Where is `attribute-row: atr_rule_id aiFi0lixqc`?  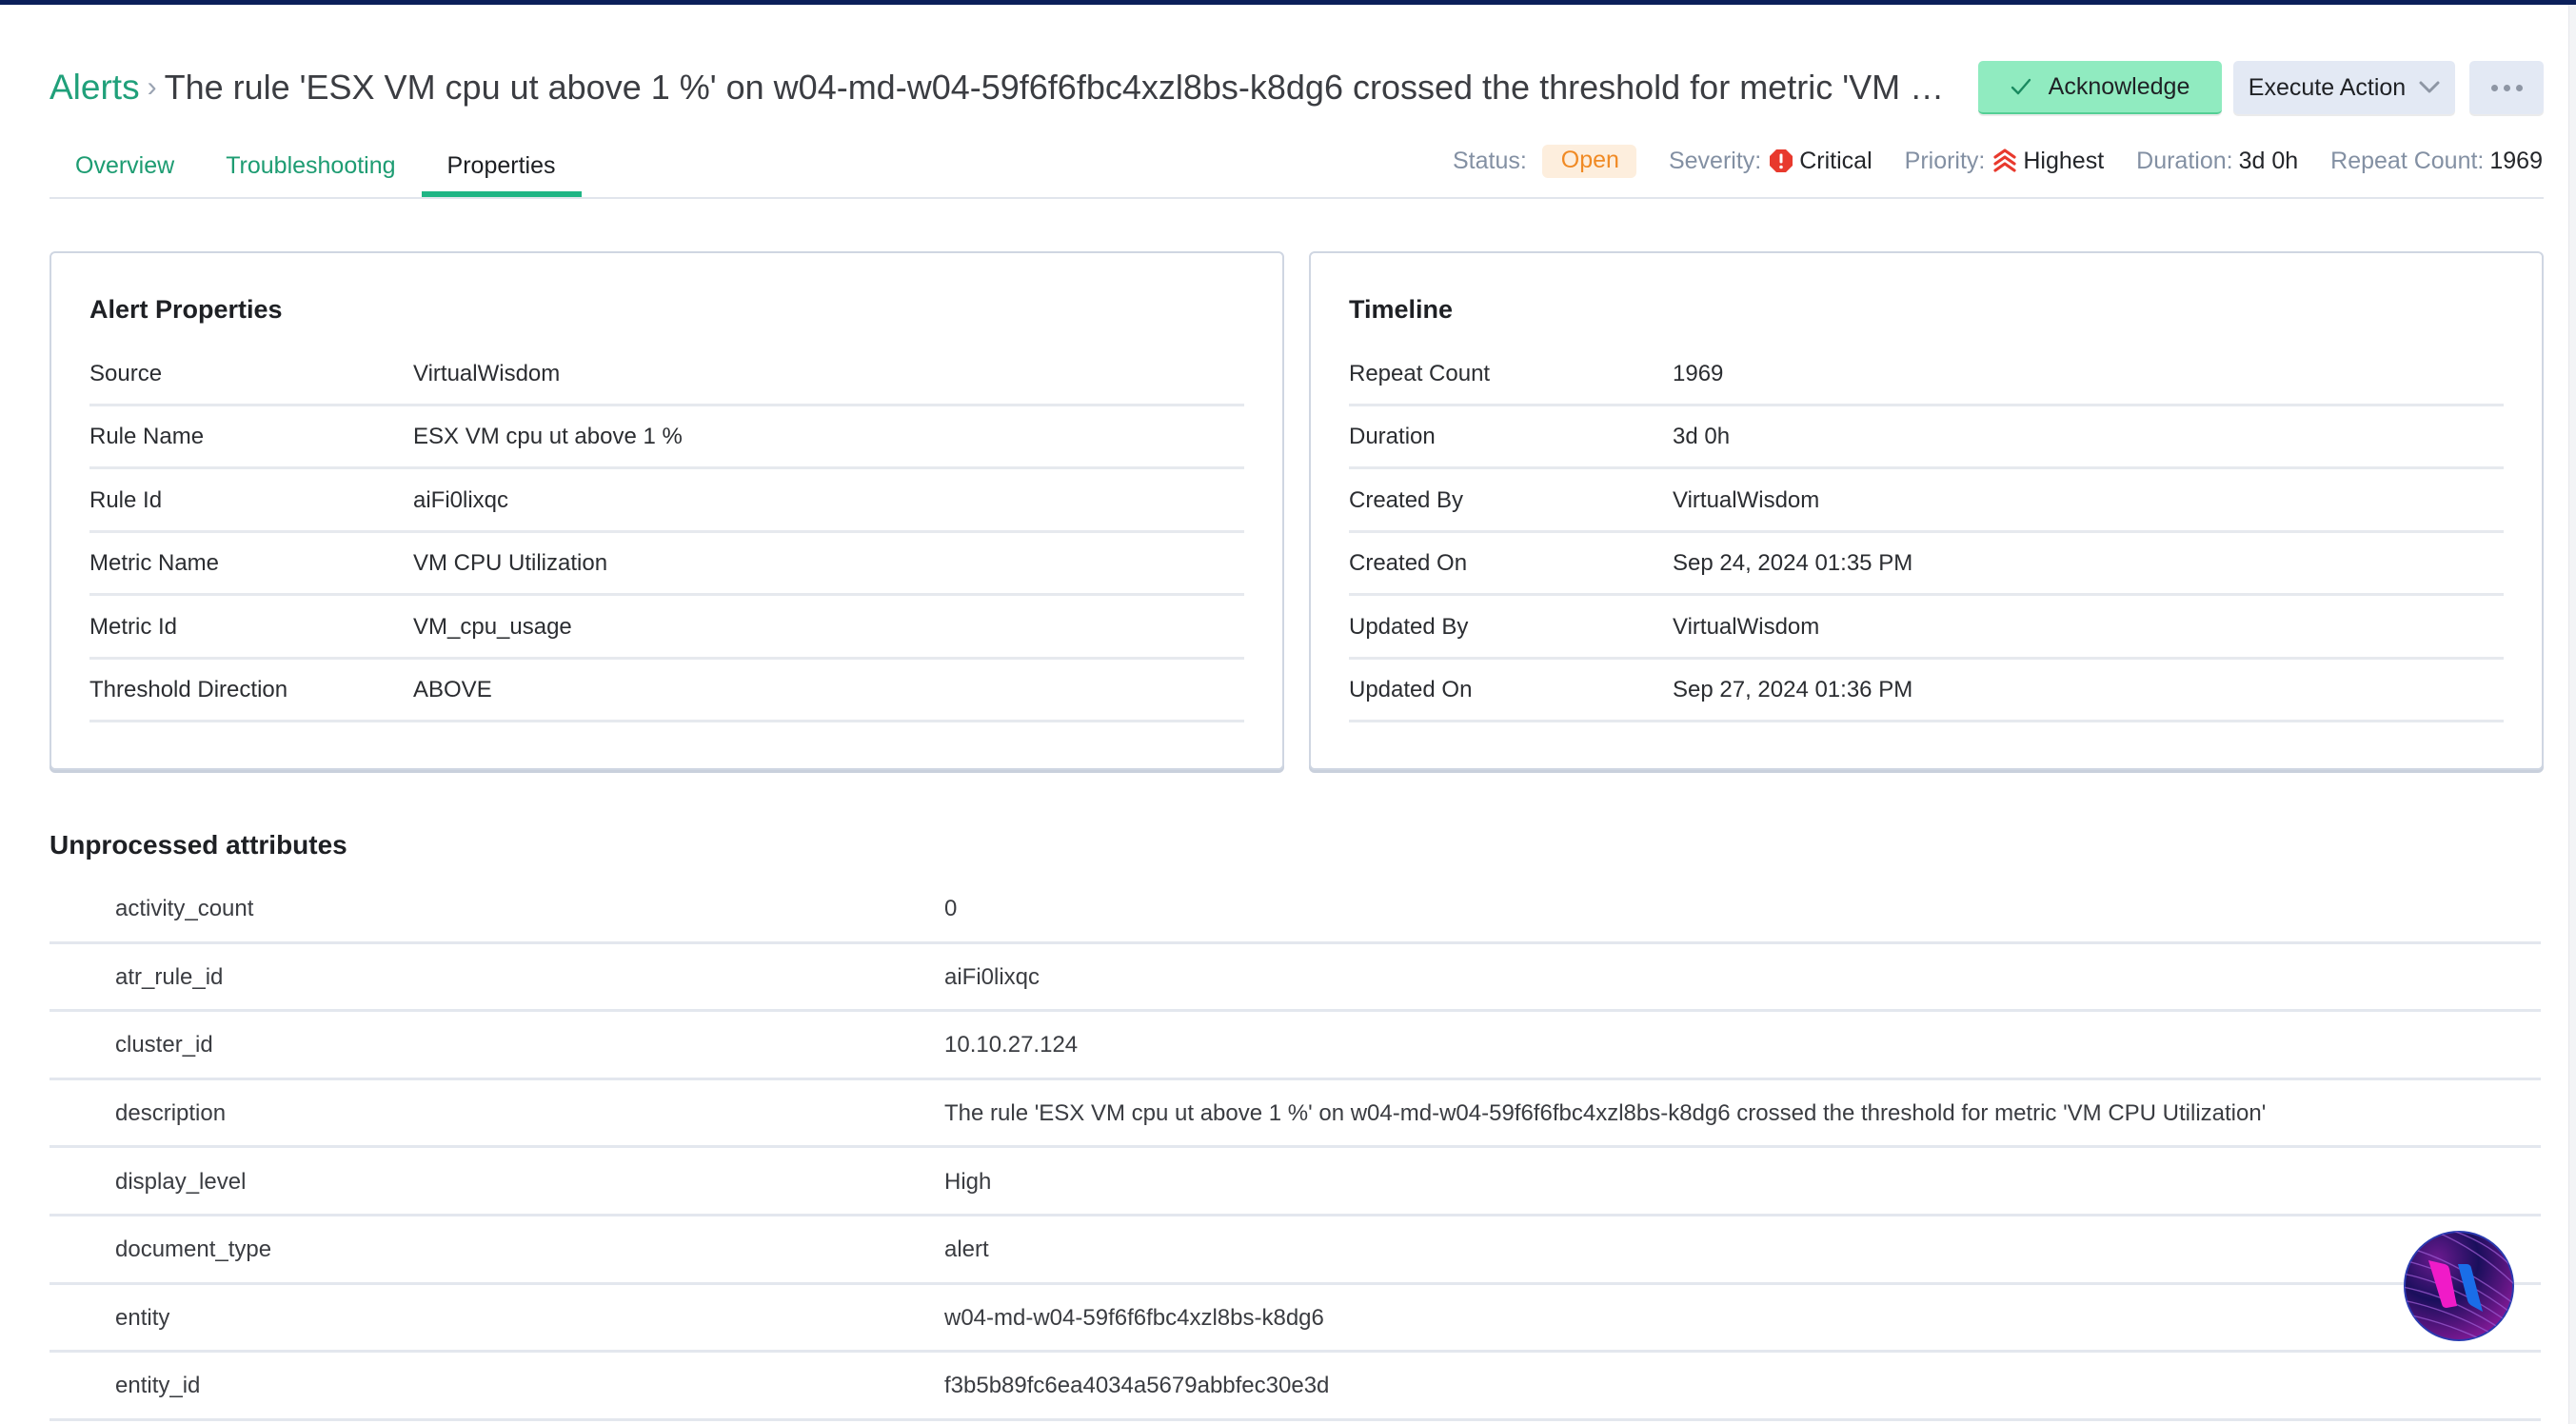 attribute-row: atr_rule_id aiFi0lixqc is located at coordinates (1295, 978).